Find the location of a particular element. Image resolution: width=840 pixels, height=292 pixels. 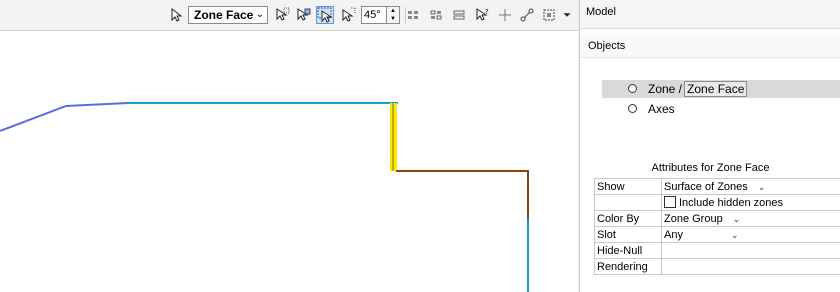

model-title: Model is located at coordinates (601, 12).